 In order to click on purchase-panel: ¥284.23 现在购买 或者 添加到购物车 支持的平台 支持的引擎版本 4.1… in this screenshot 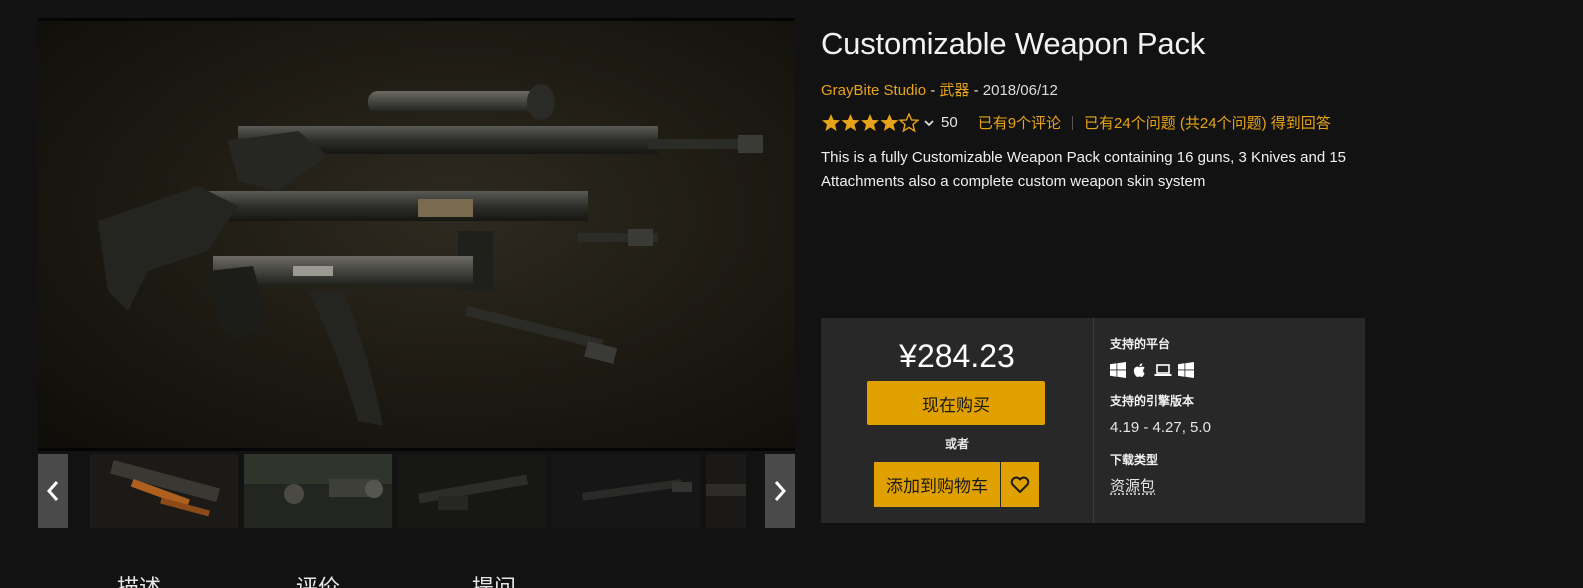, I will do `click(1093, 420)`.